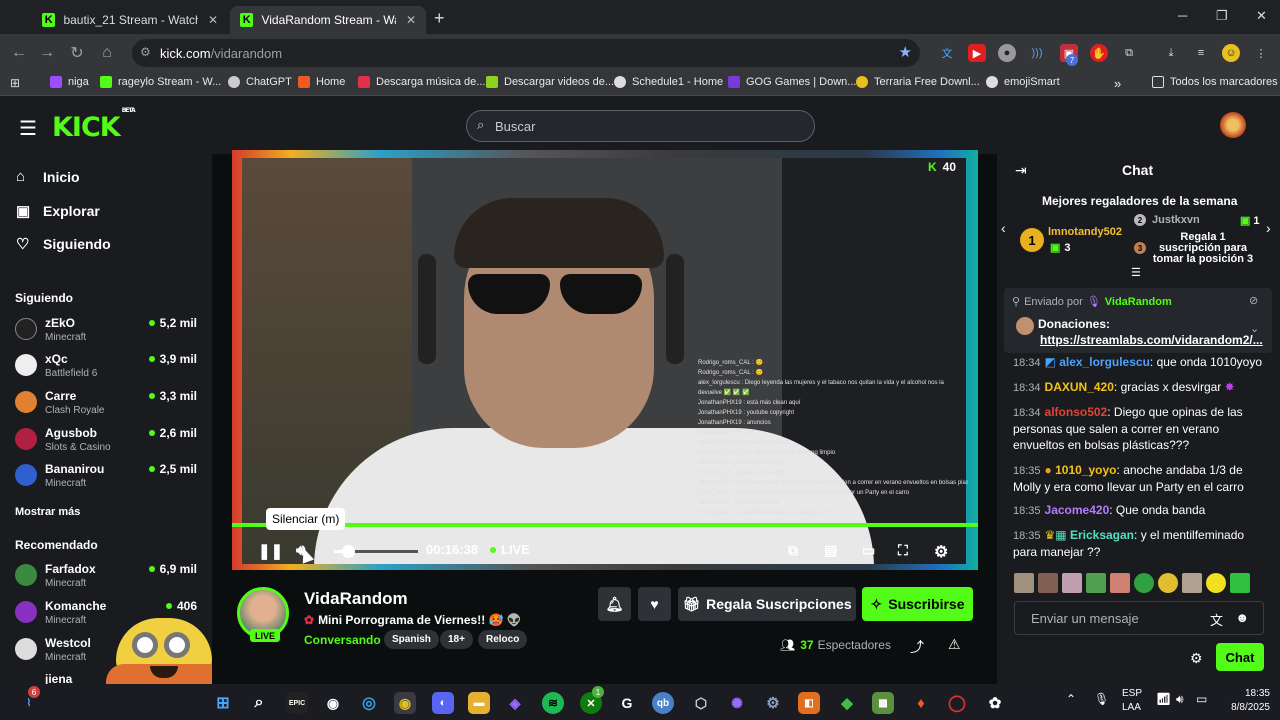 The height and width of the screenshot is (720, 1280). I want to click on sidebar-item-explorar: ▣ Explorar, so click(58, 211).